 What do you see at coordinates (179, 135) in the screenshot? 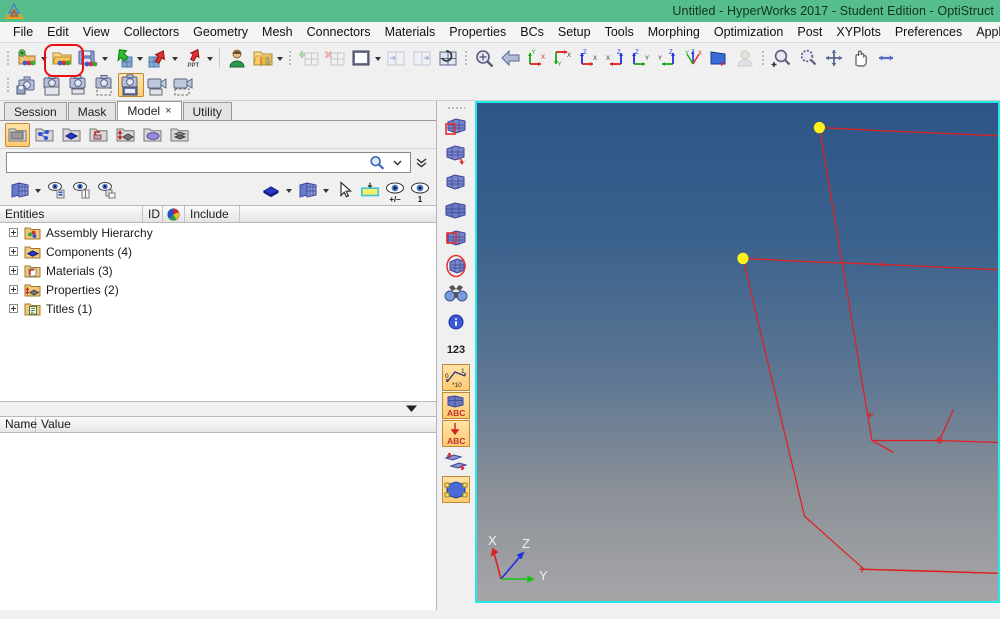
I see `stack-folder-icon` at bounding box center [179, 135].